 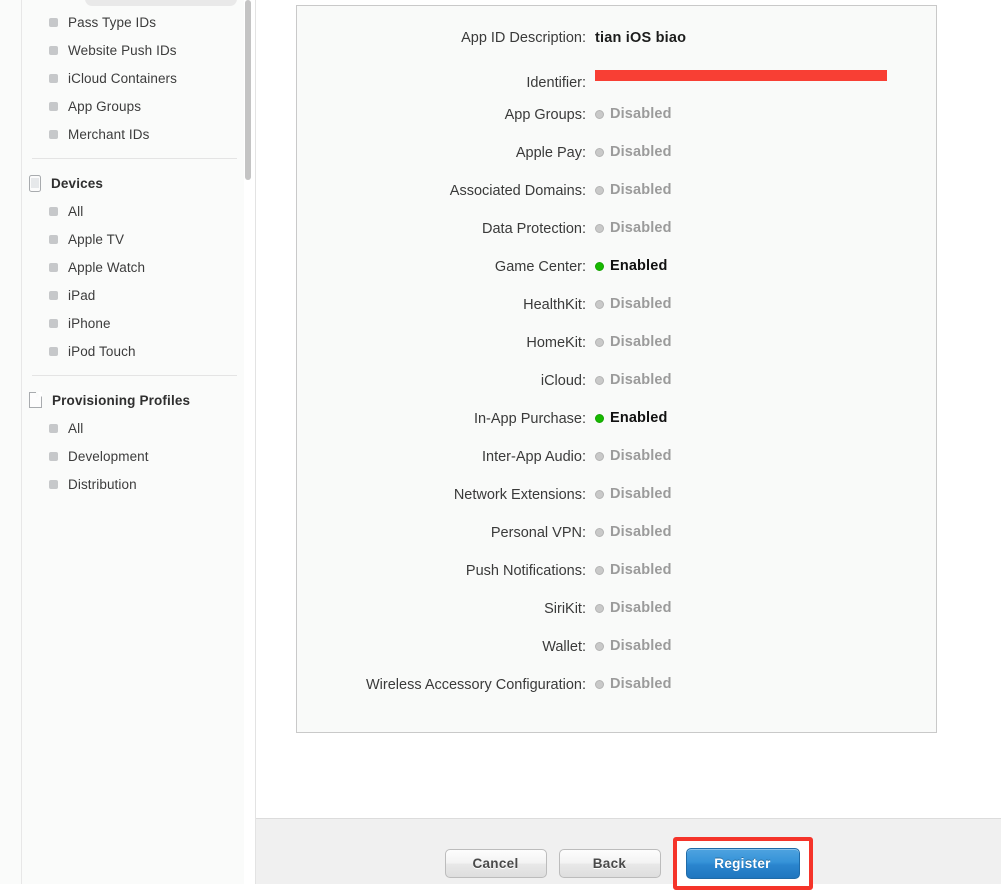 I want to click on field-value, so click(x=765, y=77).